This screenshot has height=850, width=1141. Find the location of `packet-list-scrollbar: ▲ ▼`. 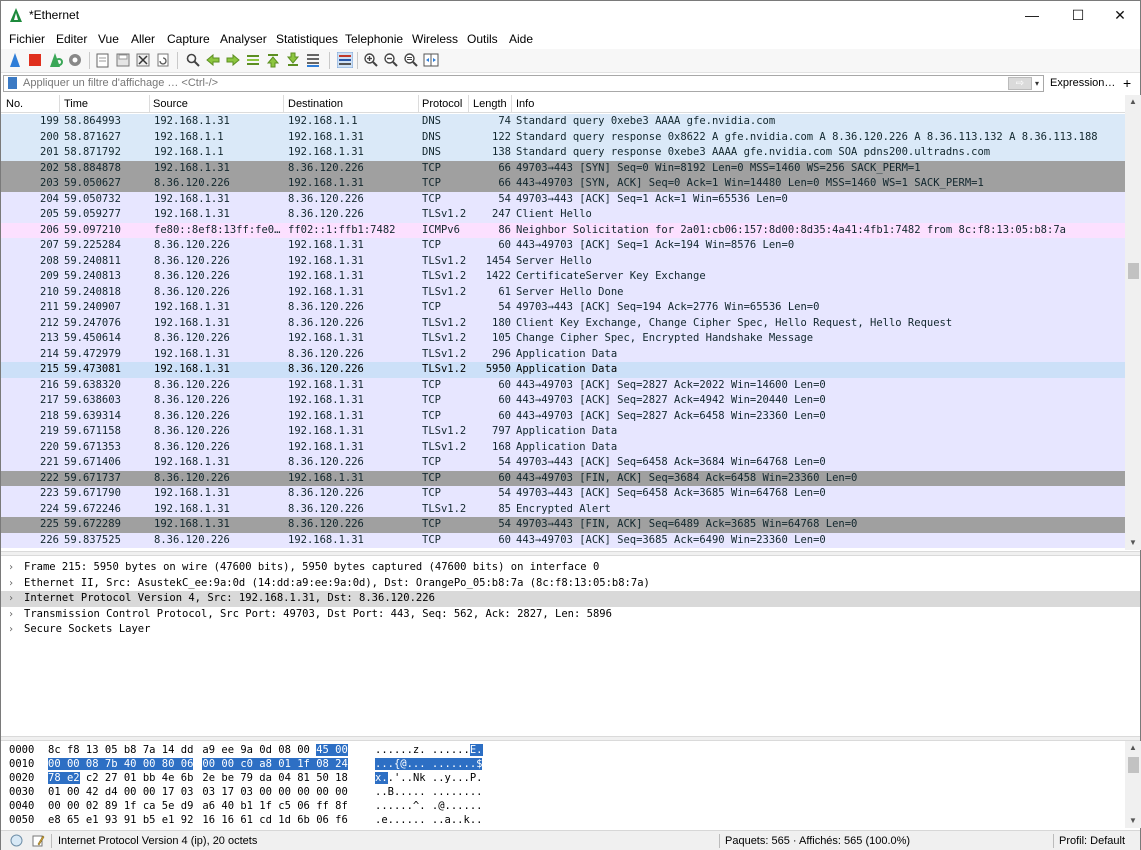

packet-list-scrollbar: ▲ ▼ is located at coordinates (1133, 322).